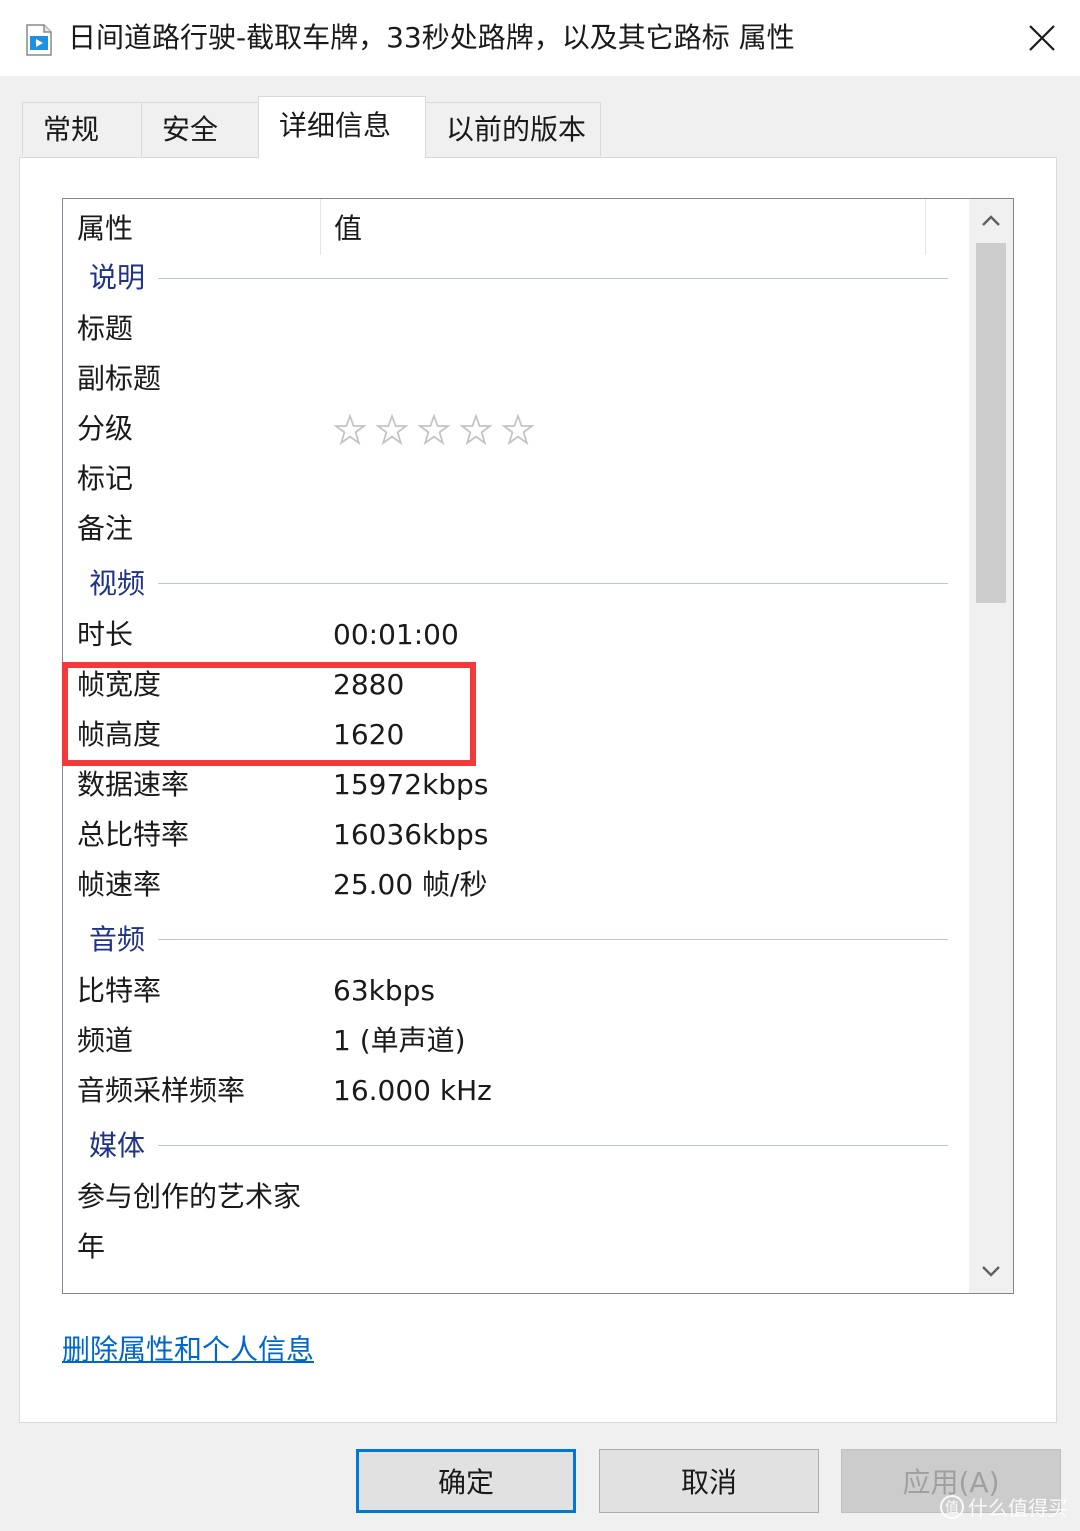 This screenshot has width=1080, height=1531. I want to click on property-name: 帧宽度, so click(119, 684).